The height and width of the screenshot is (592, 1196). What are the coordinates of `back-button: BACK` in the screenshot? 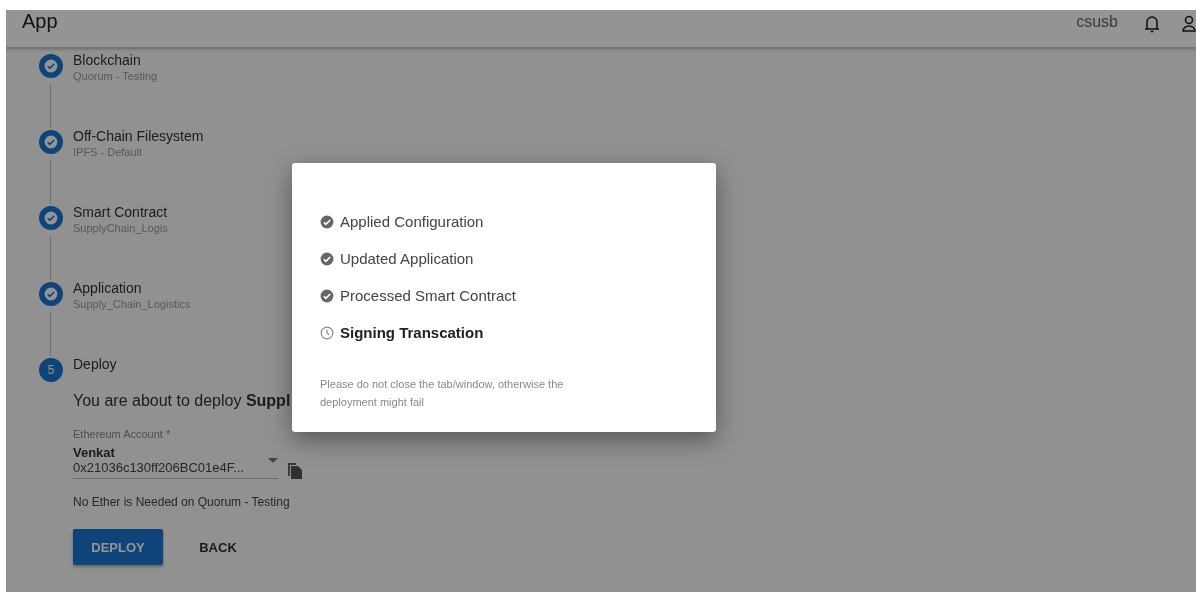 It's located at (218, 547).